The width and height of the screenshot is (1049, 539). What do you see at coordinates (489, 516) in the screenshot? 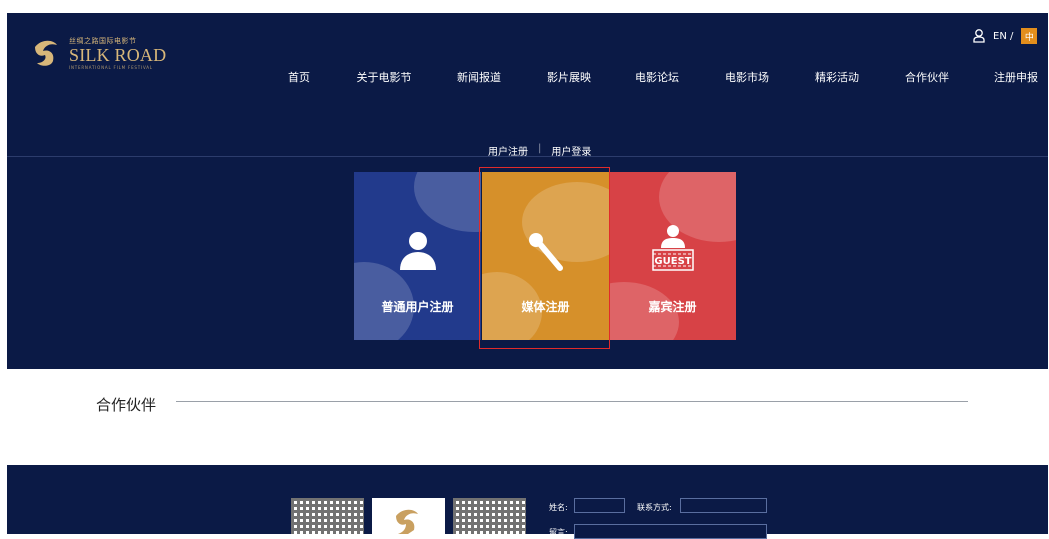
I see `qr-code-right` at bounding box center [489, 516].